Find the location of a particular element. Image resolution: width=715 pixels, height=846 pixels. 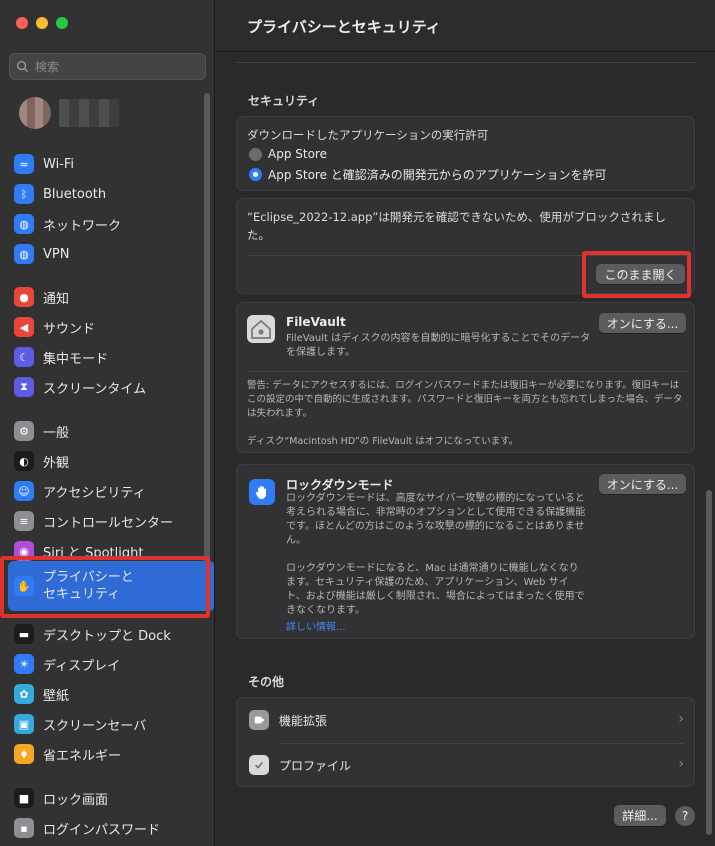

other-card: 機能拡張 › プロファイル › is located at coordinates (465, 742).